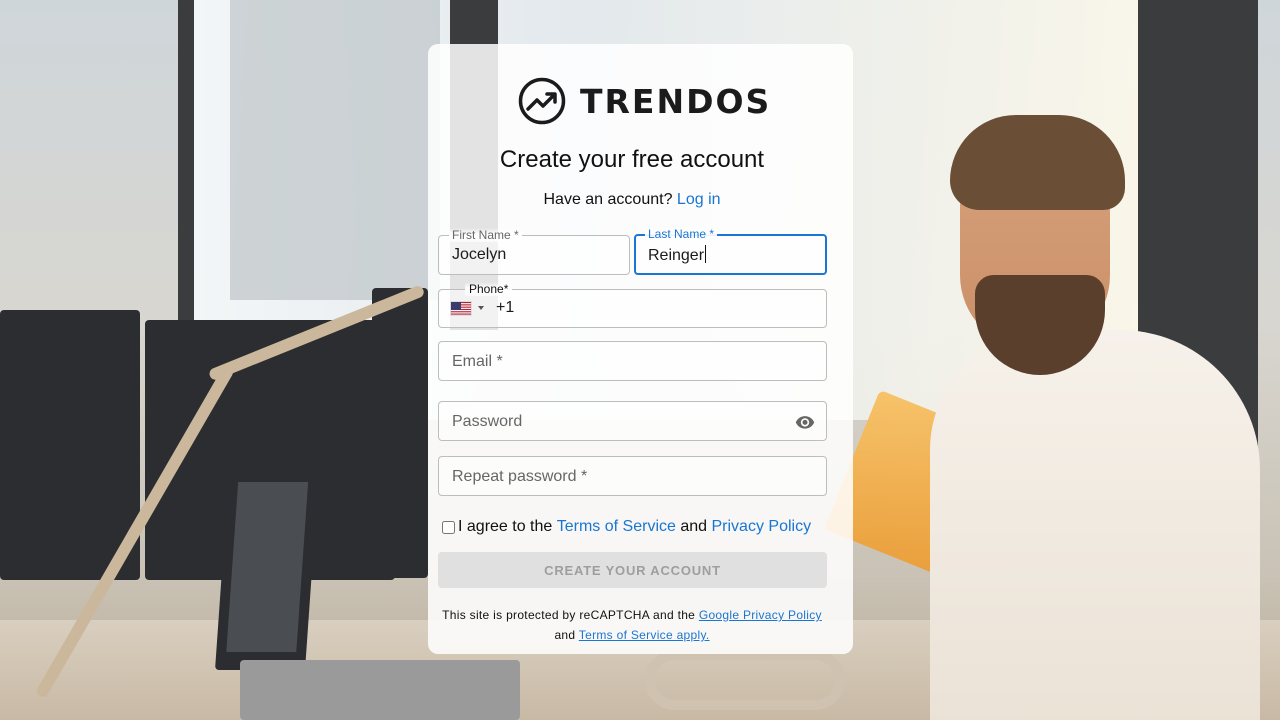 The height and width of the screenshot is (720, 1280). Describe the element at coordinates (565, 635) in the screenshot. I see `recaptcha-and: and` at that location.